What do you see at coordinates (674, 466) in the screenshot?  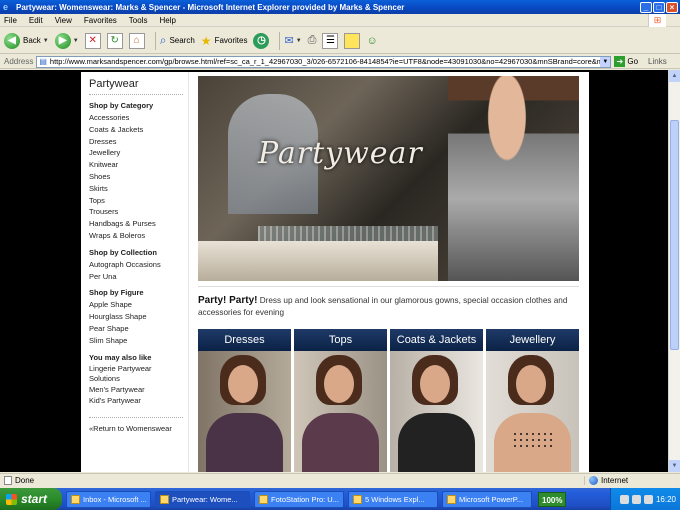 I see `scroll-down-icon: ▼` at bounding box center [674, 466].